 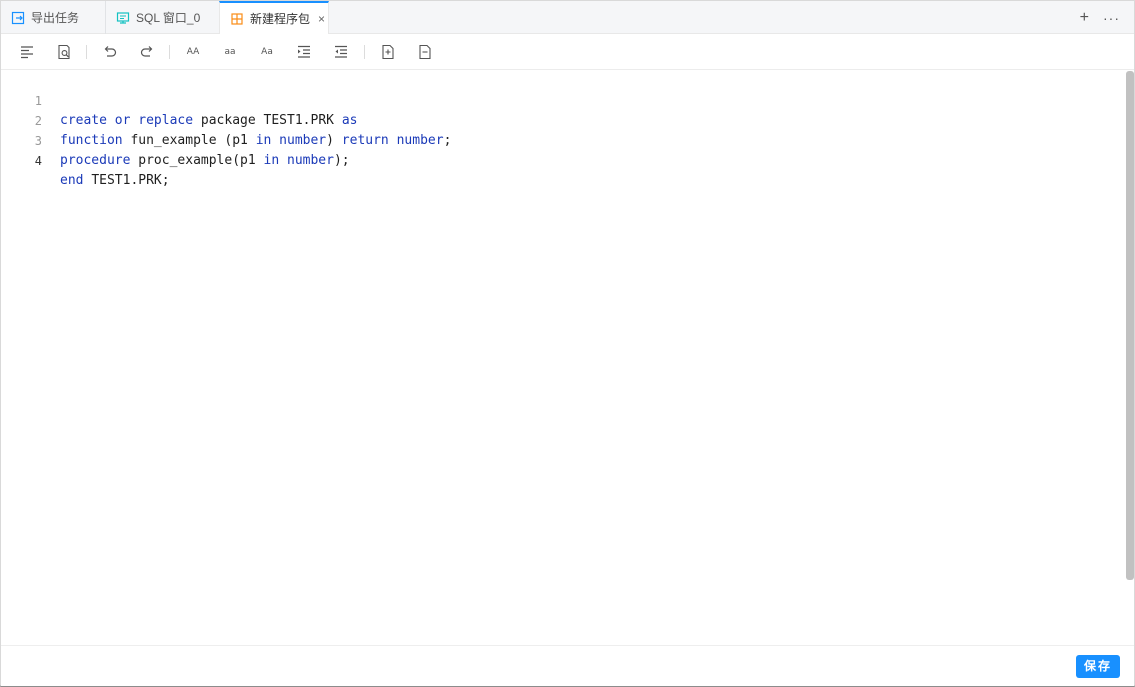 I want to click on editor-toolbar: AA aa Aa, so click(x=567, y=52).